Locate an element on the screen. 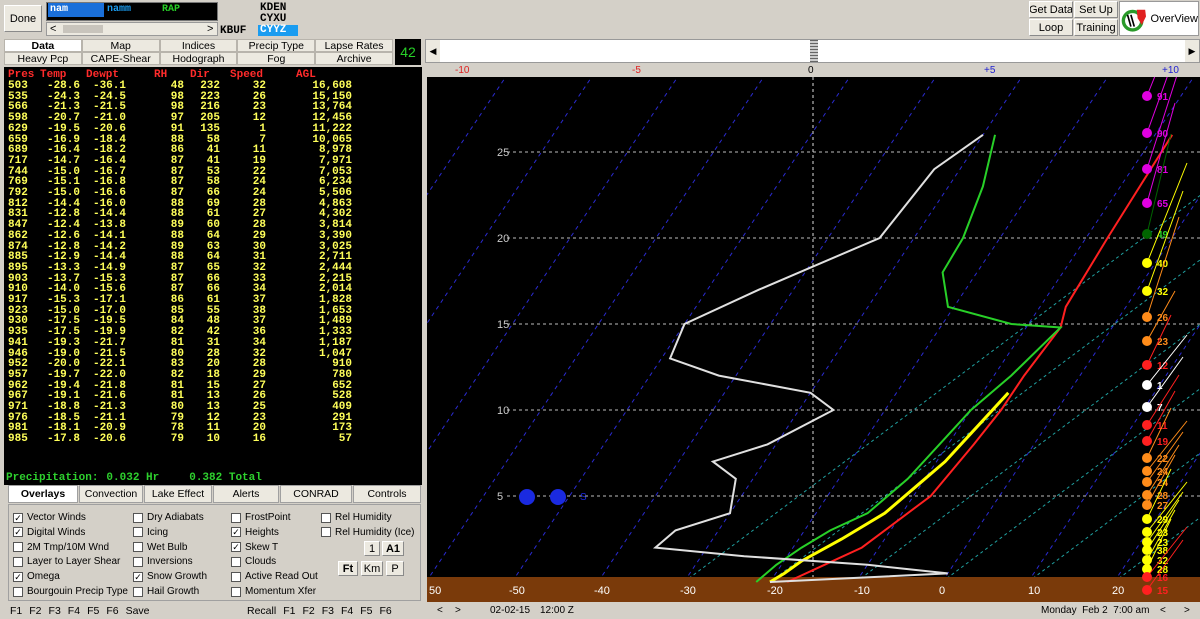  status-next-button: > is located at coordinates (458, 610).